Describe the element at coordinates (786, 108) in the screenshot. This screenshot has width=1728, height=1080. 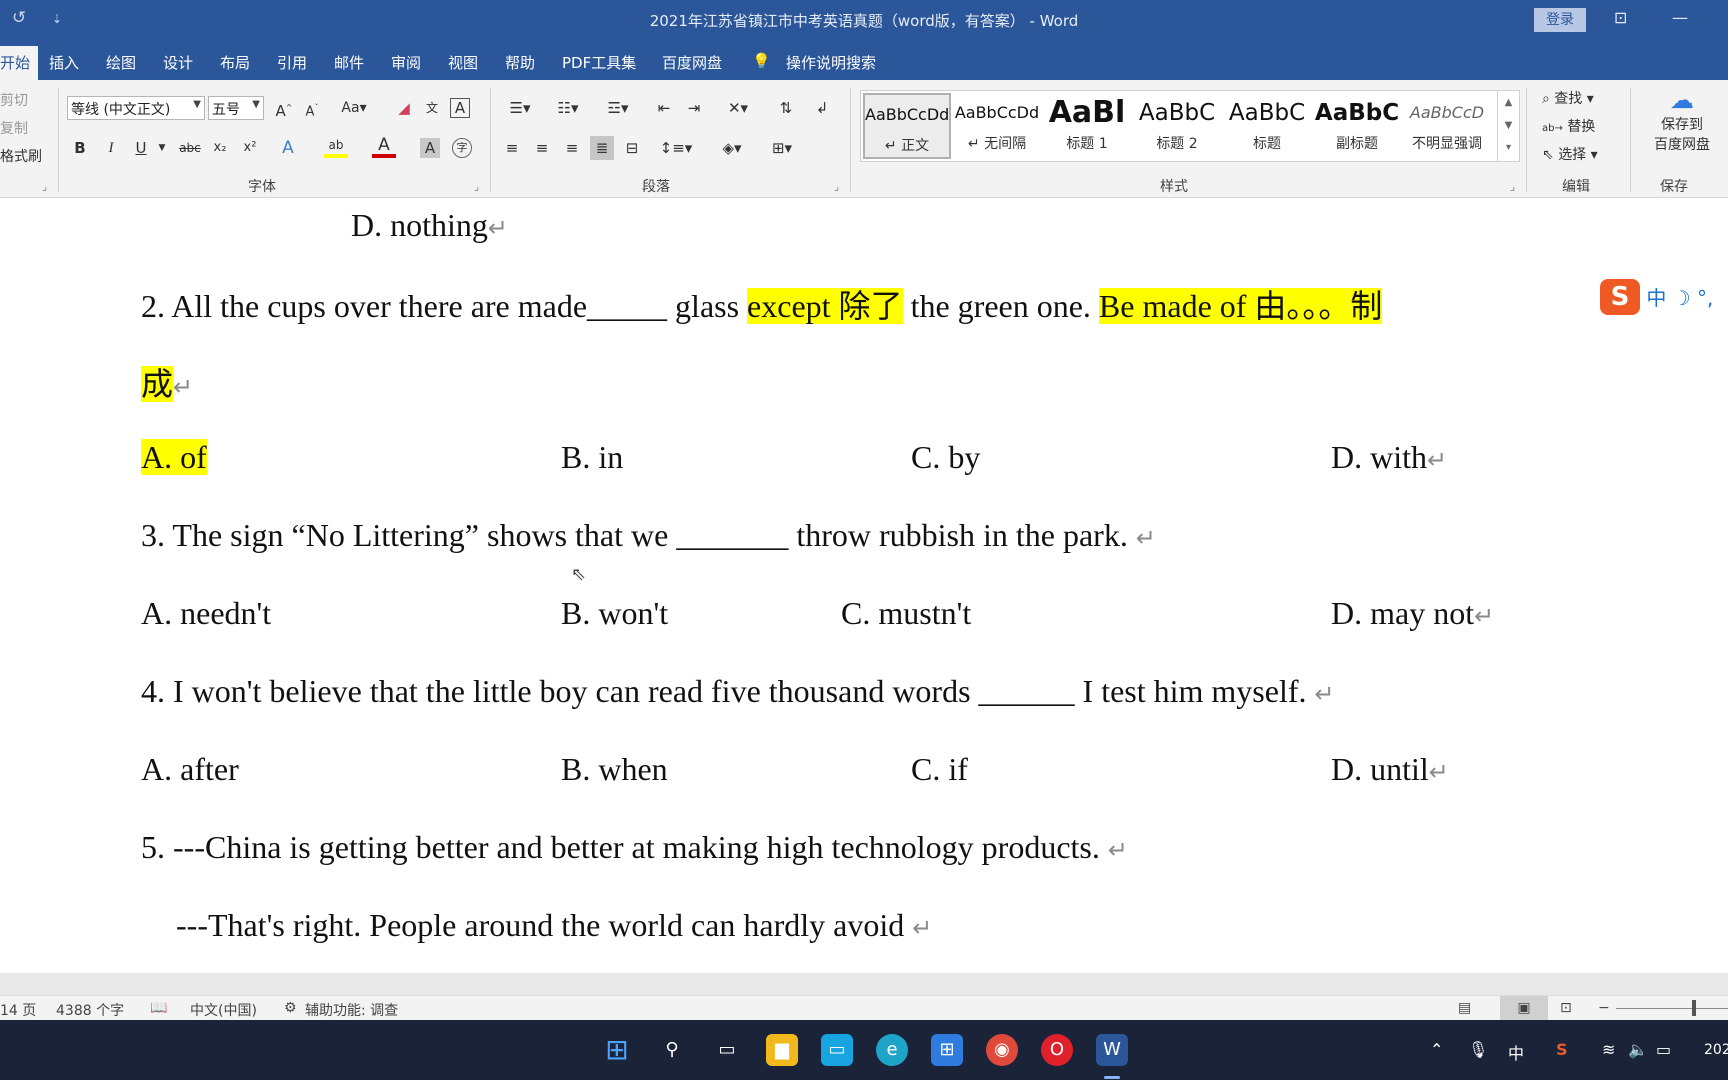
I see `sort-icon: ⇅` at that location.